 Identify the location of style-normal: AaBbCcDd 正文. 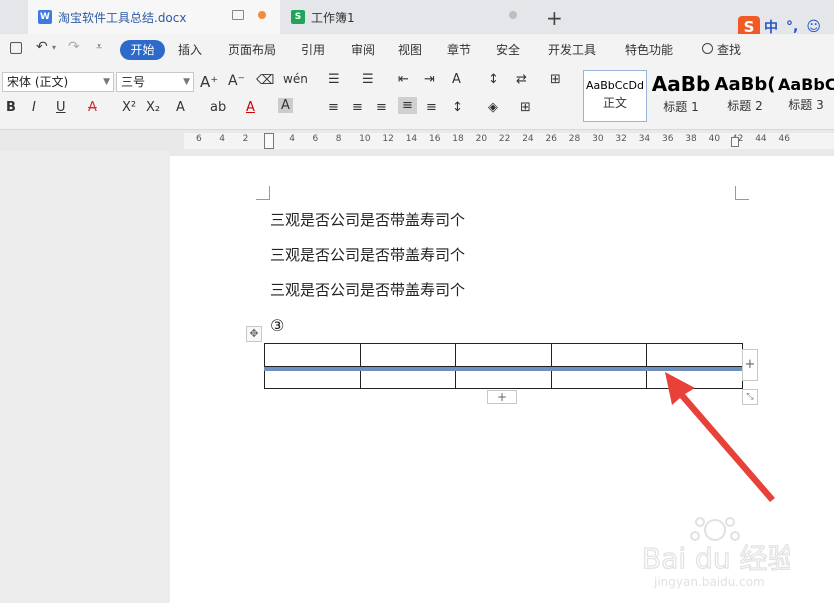
(615, 96).